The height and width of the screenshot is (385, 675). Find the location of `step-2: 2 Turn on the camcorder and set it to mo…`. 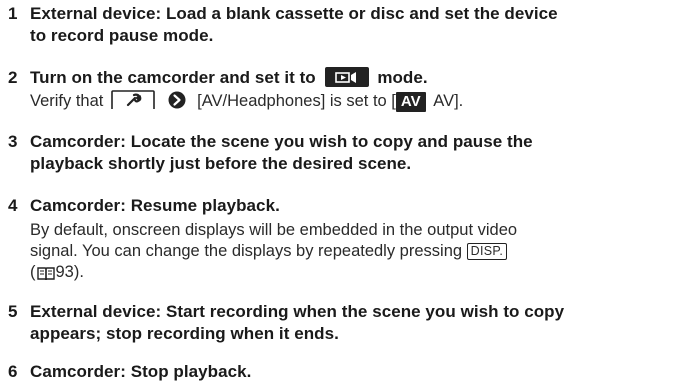

step-2: 2 Turn on the camcorder and set it to mo… is located at coordinates (338, 91).